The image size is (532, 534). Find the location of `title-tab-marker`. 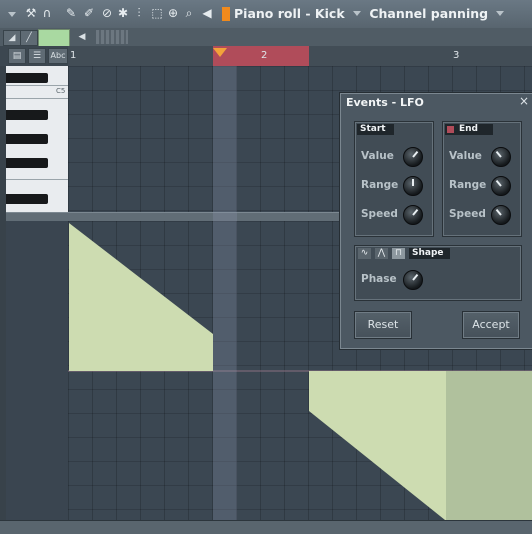

title-tab-marker is located at coordinates (226, 14).